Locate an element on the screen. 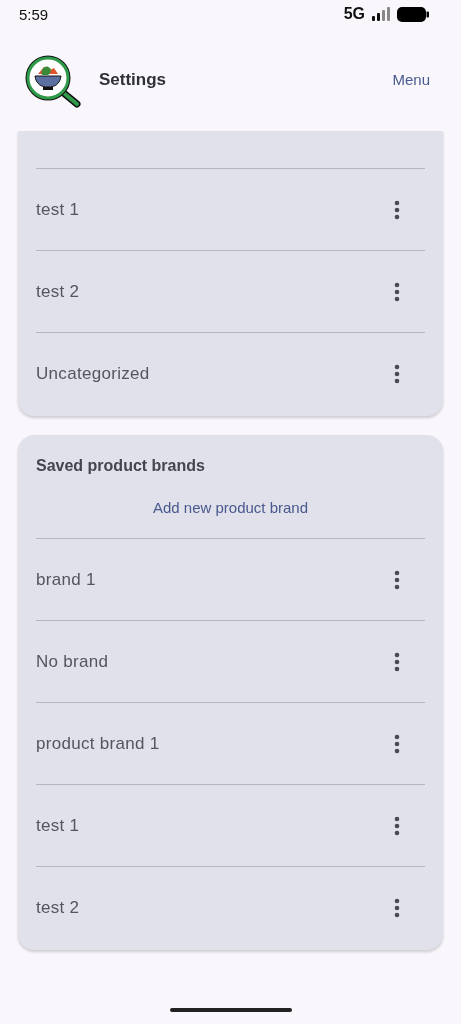  brand-name: product brand 1 is located at coordinates (98, 743).